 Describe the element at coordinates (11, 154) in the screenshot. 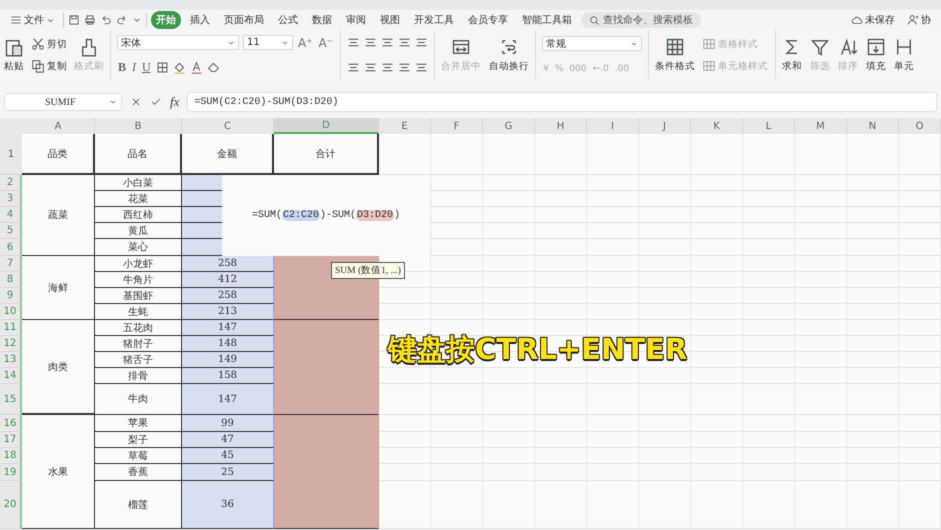

I see `row-header: 1` at that location.